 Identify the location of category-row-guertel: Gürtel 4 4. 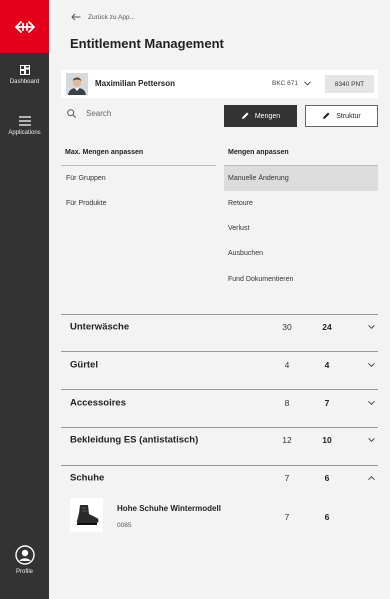
(219, 365).